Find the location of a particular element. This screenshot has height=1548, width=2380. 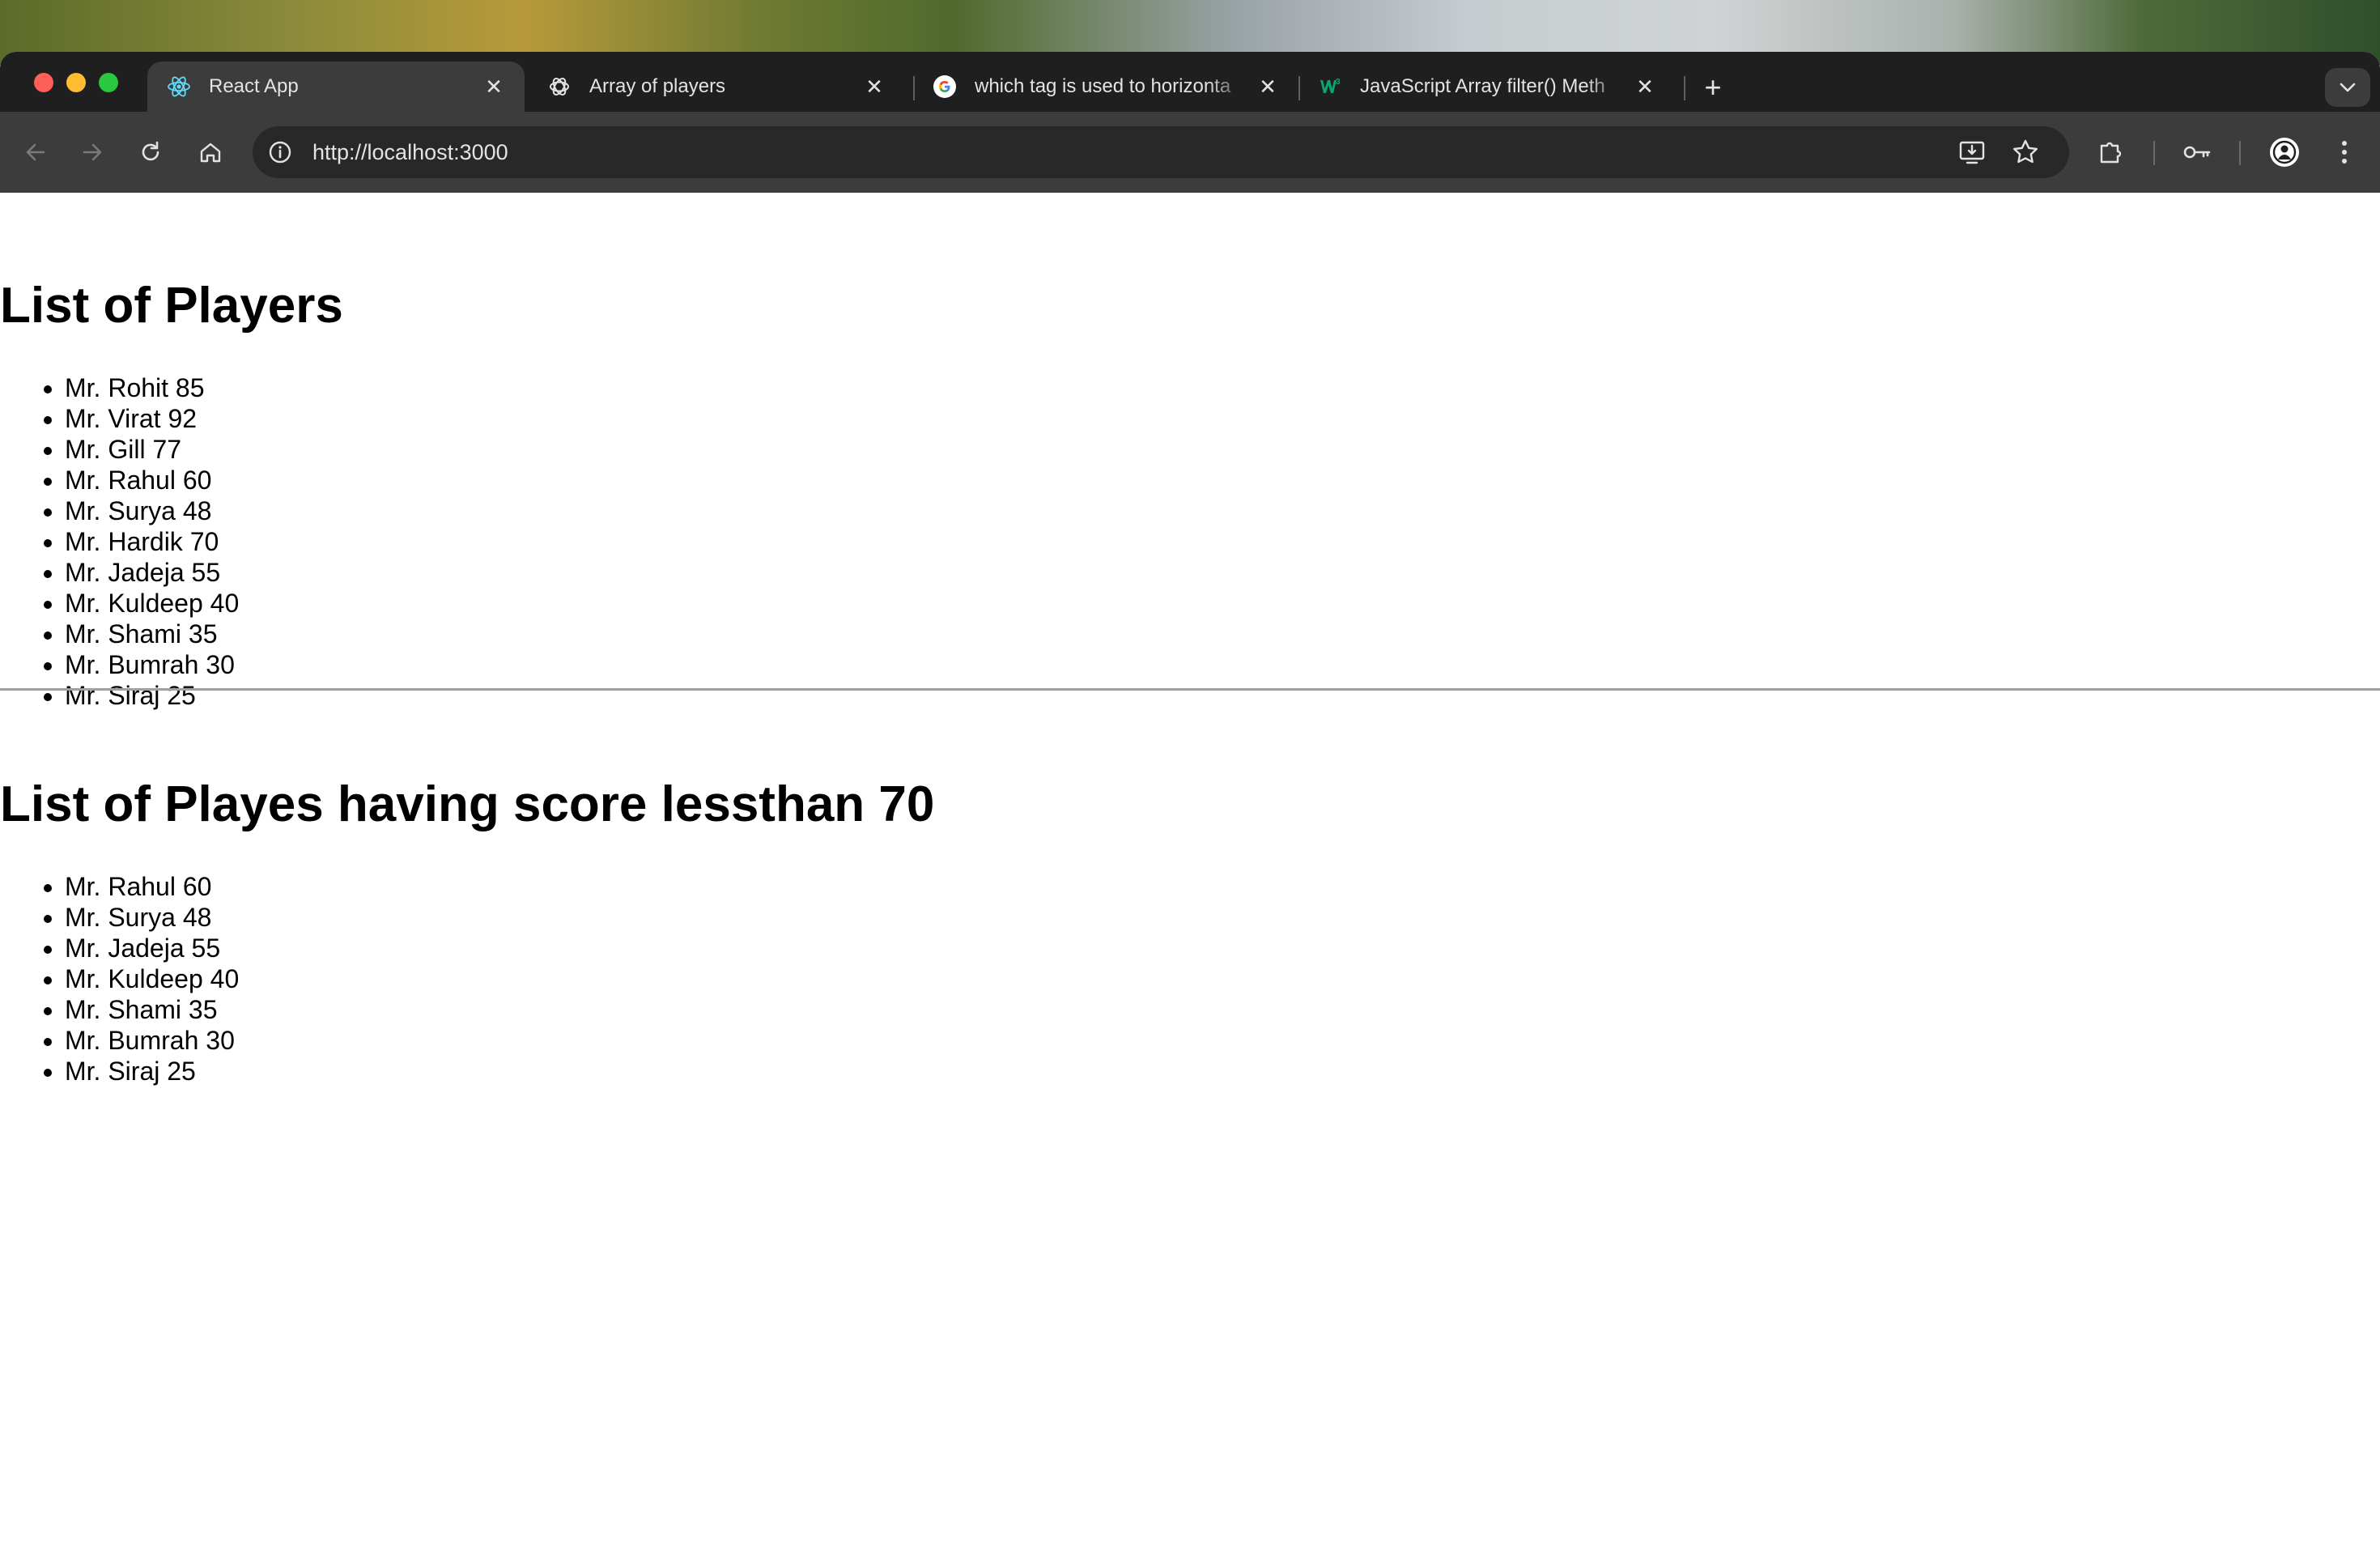

tab-array-of-players: Array of players ✕ is located at coordinates (716, 87).